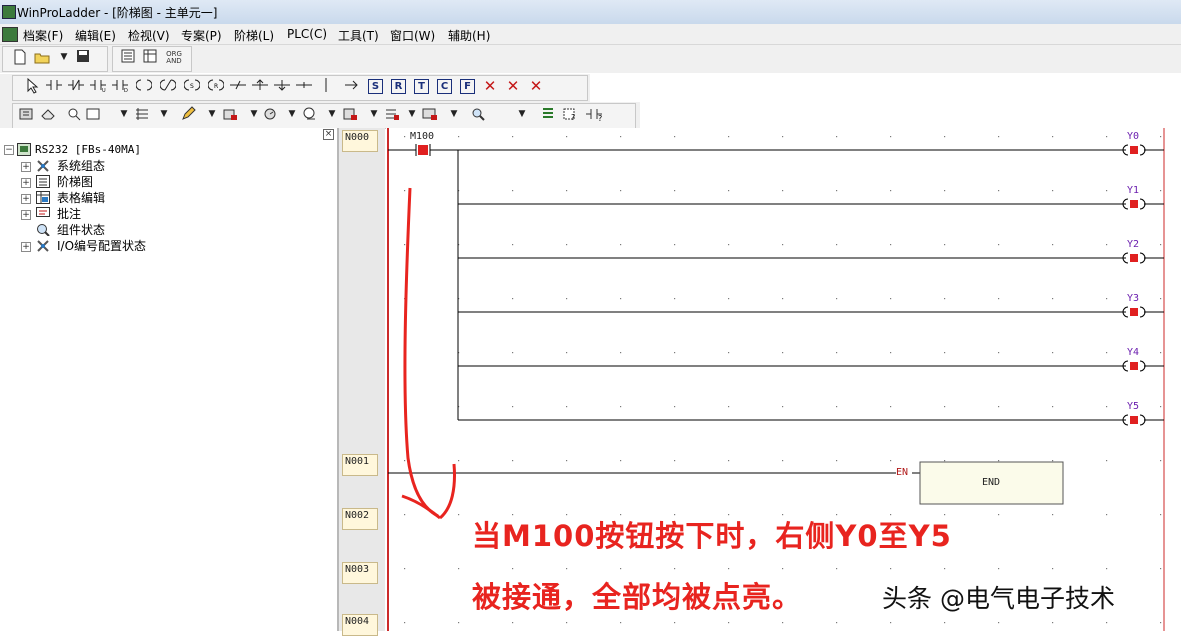 The image size is (1181, 636). What do you see at coordinates (430, 114) in the screenshot?
I see `network-icon` at bounding box center [430, 114].